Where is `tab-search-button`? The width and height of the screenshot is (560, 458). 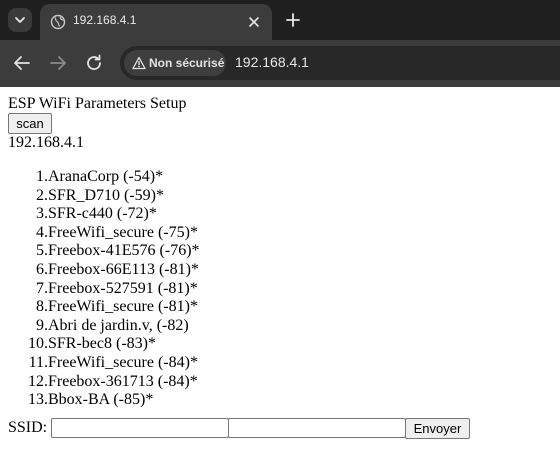 tab-search-button is located at coordinates (20, 20).